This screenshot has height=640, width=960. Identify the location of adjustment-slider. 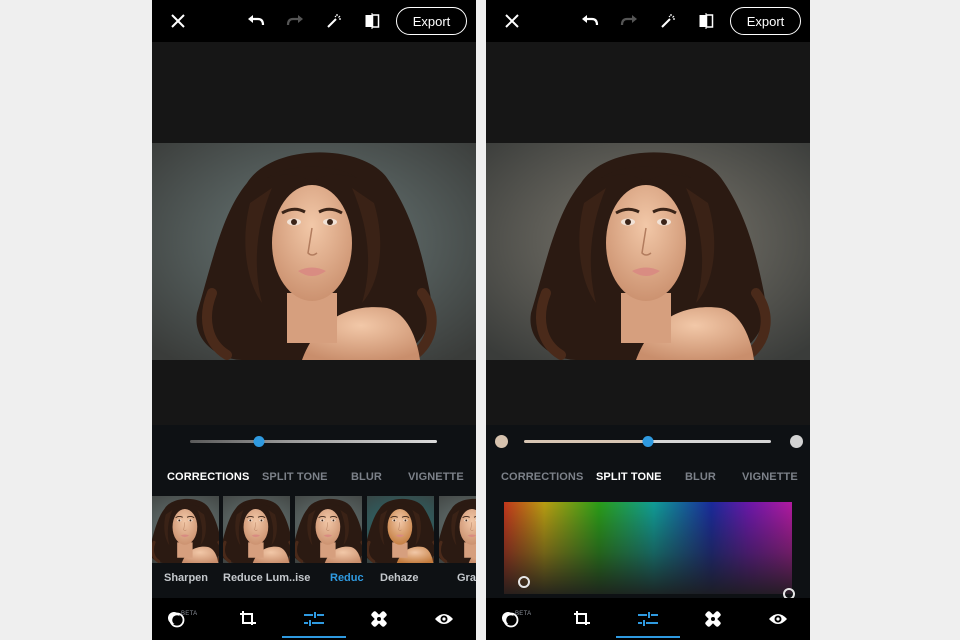
(313, 441).